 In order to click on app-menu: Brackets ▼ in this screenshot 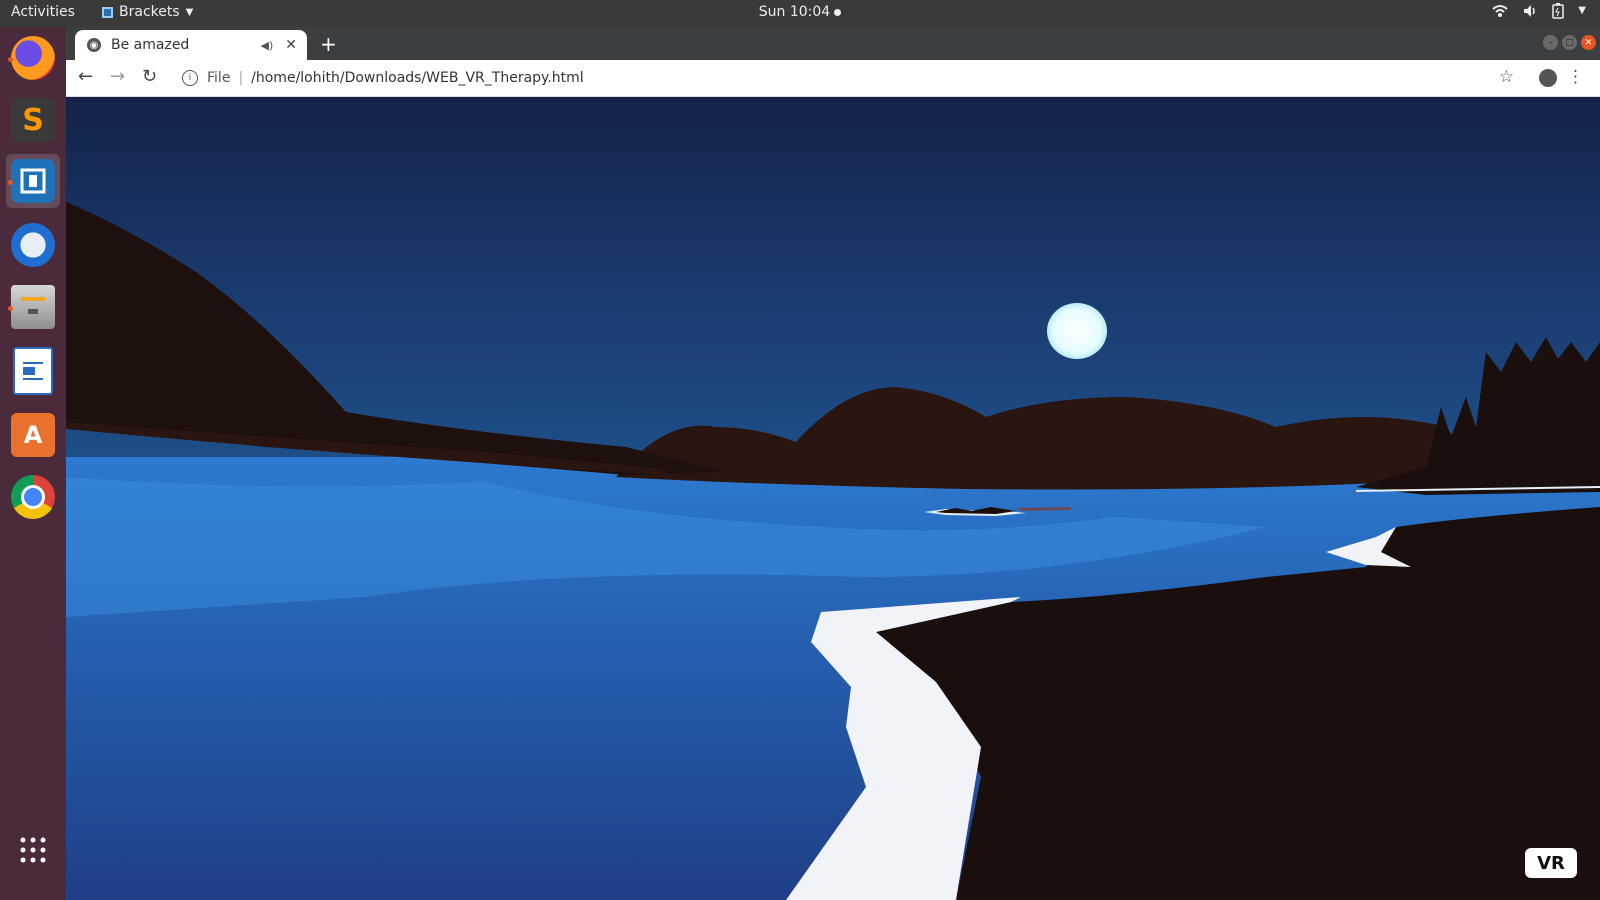, I will do `click(147, 12)`.